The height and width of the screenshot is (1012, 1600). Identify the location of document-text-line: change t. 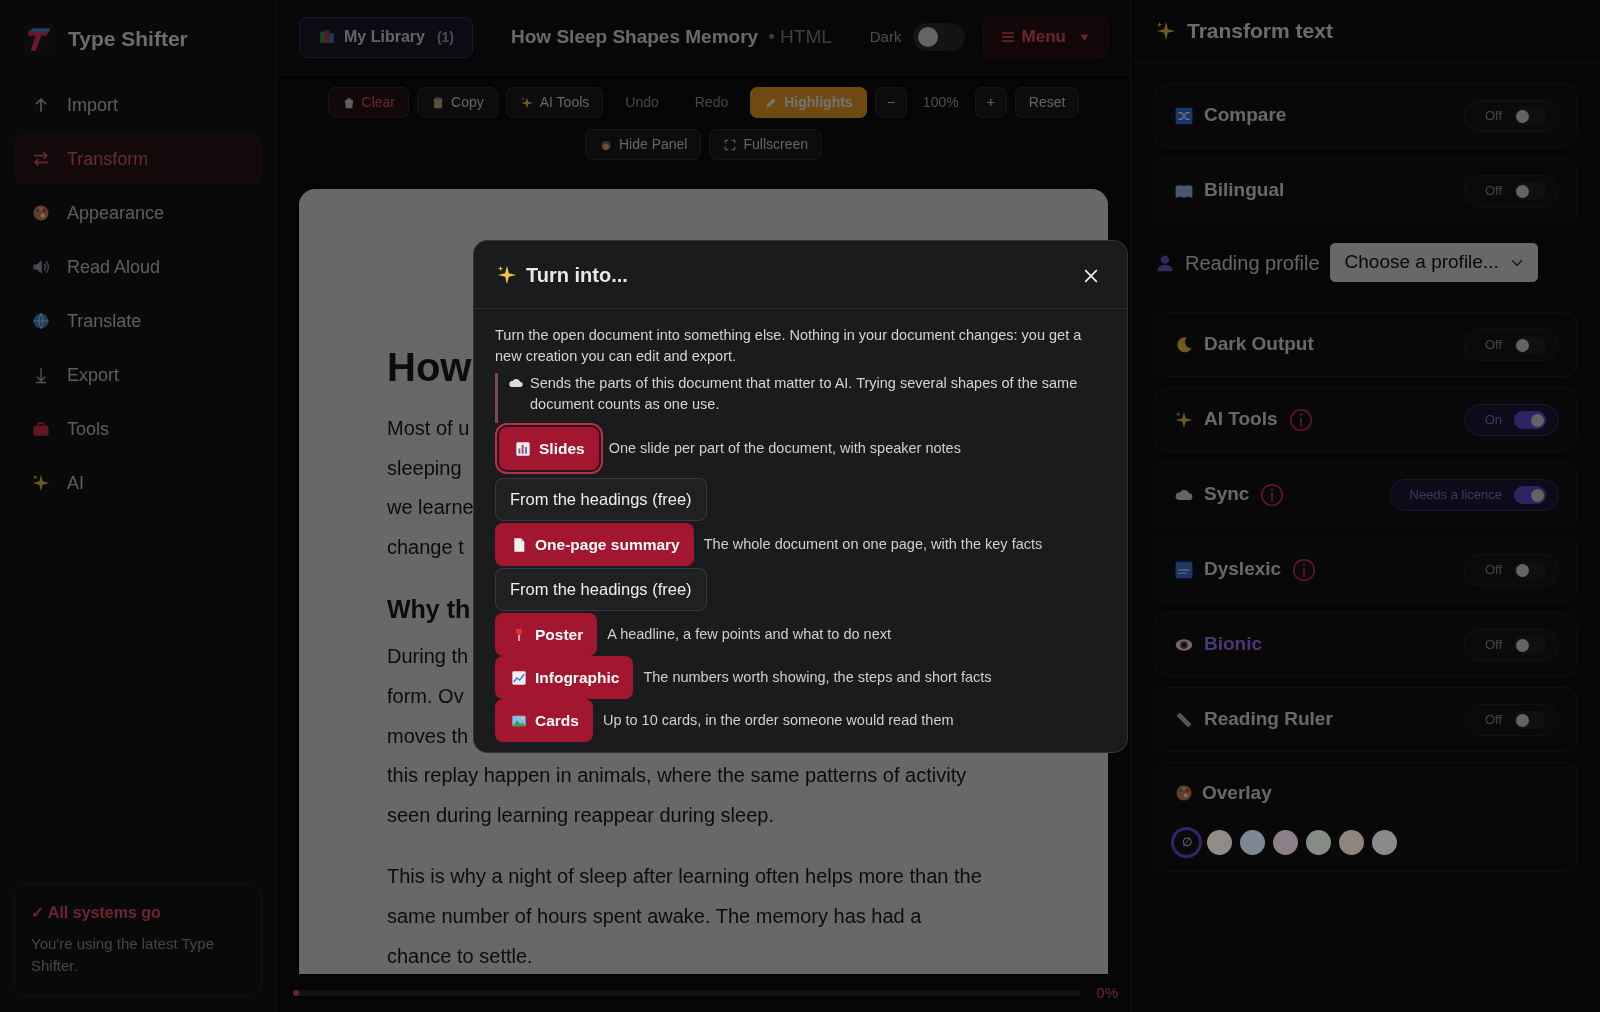
(425, 547).